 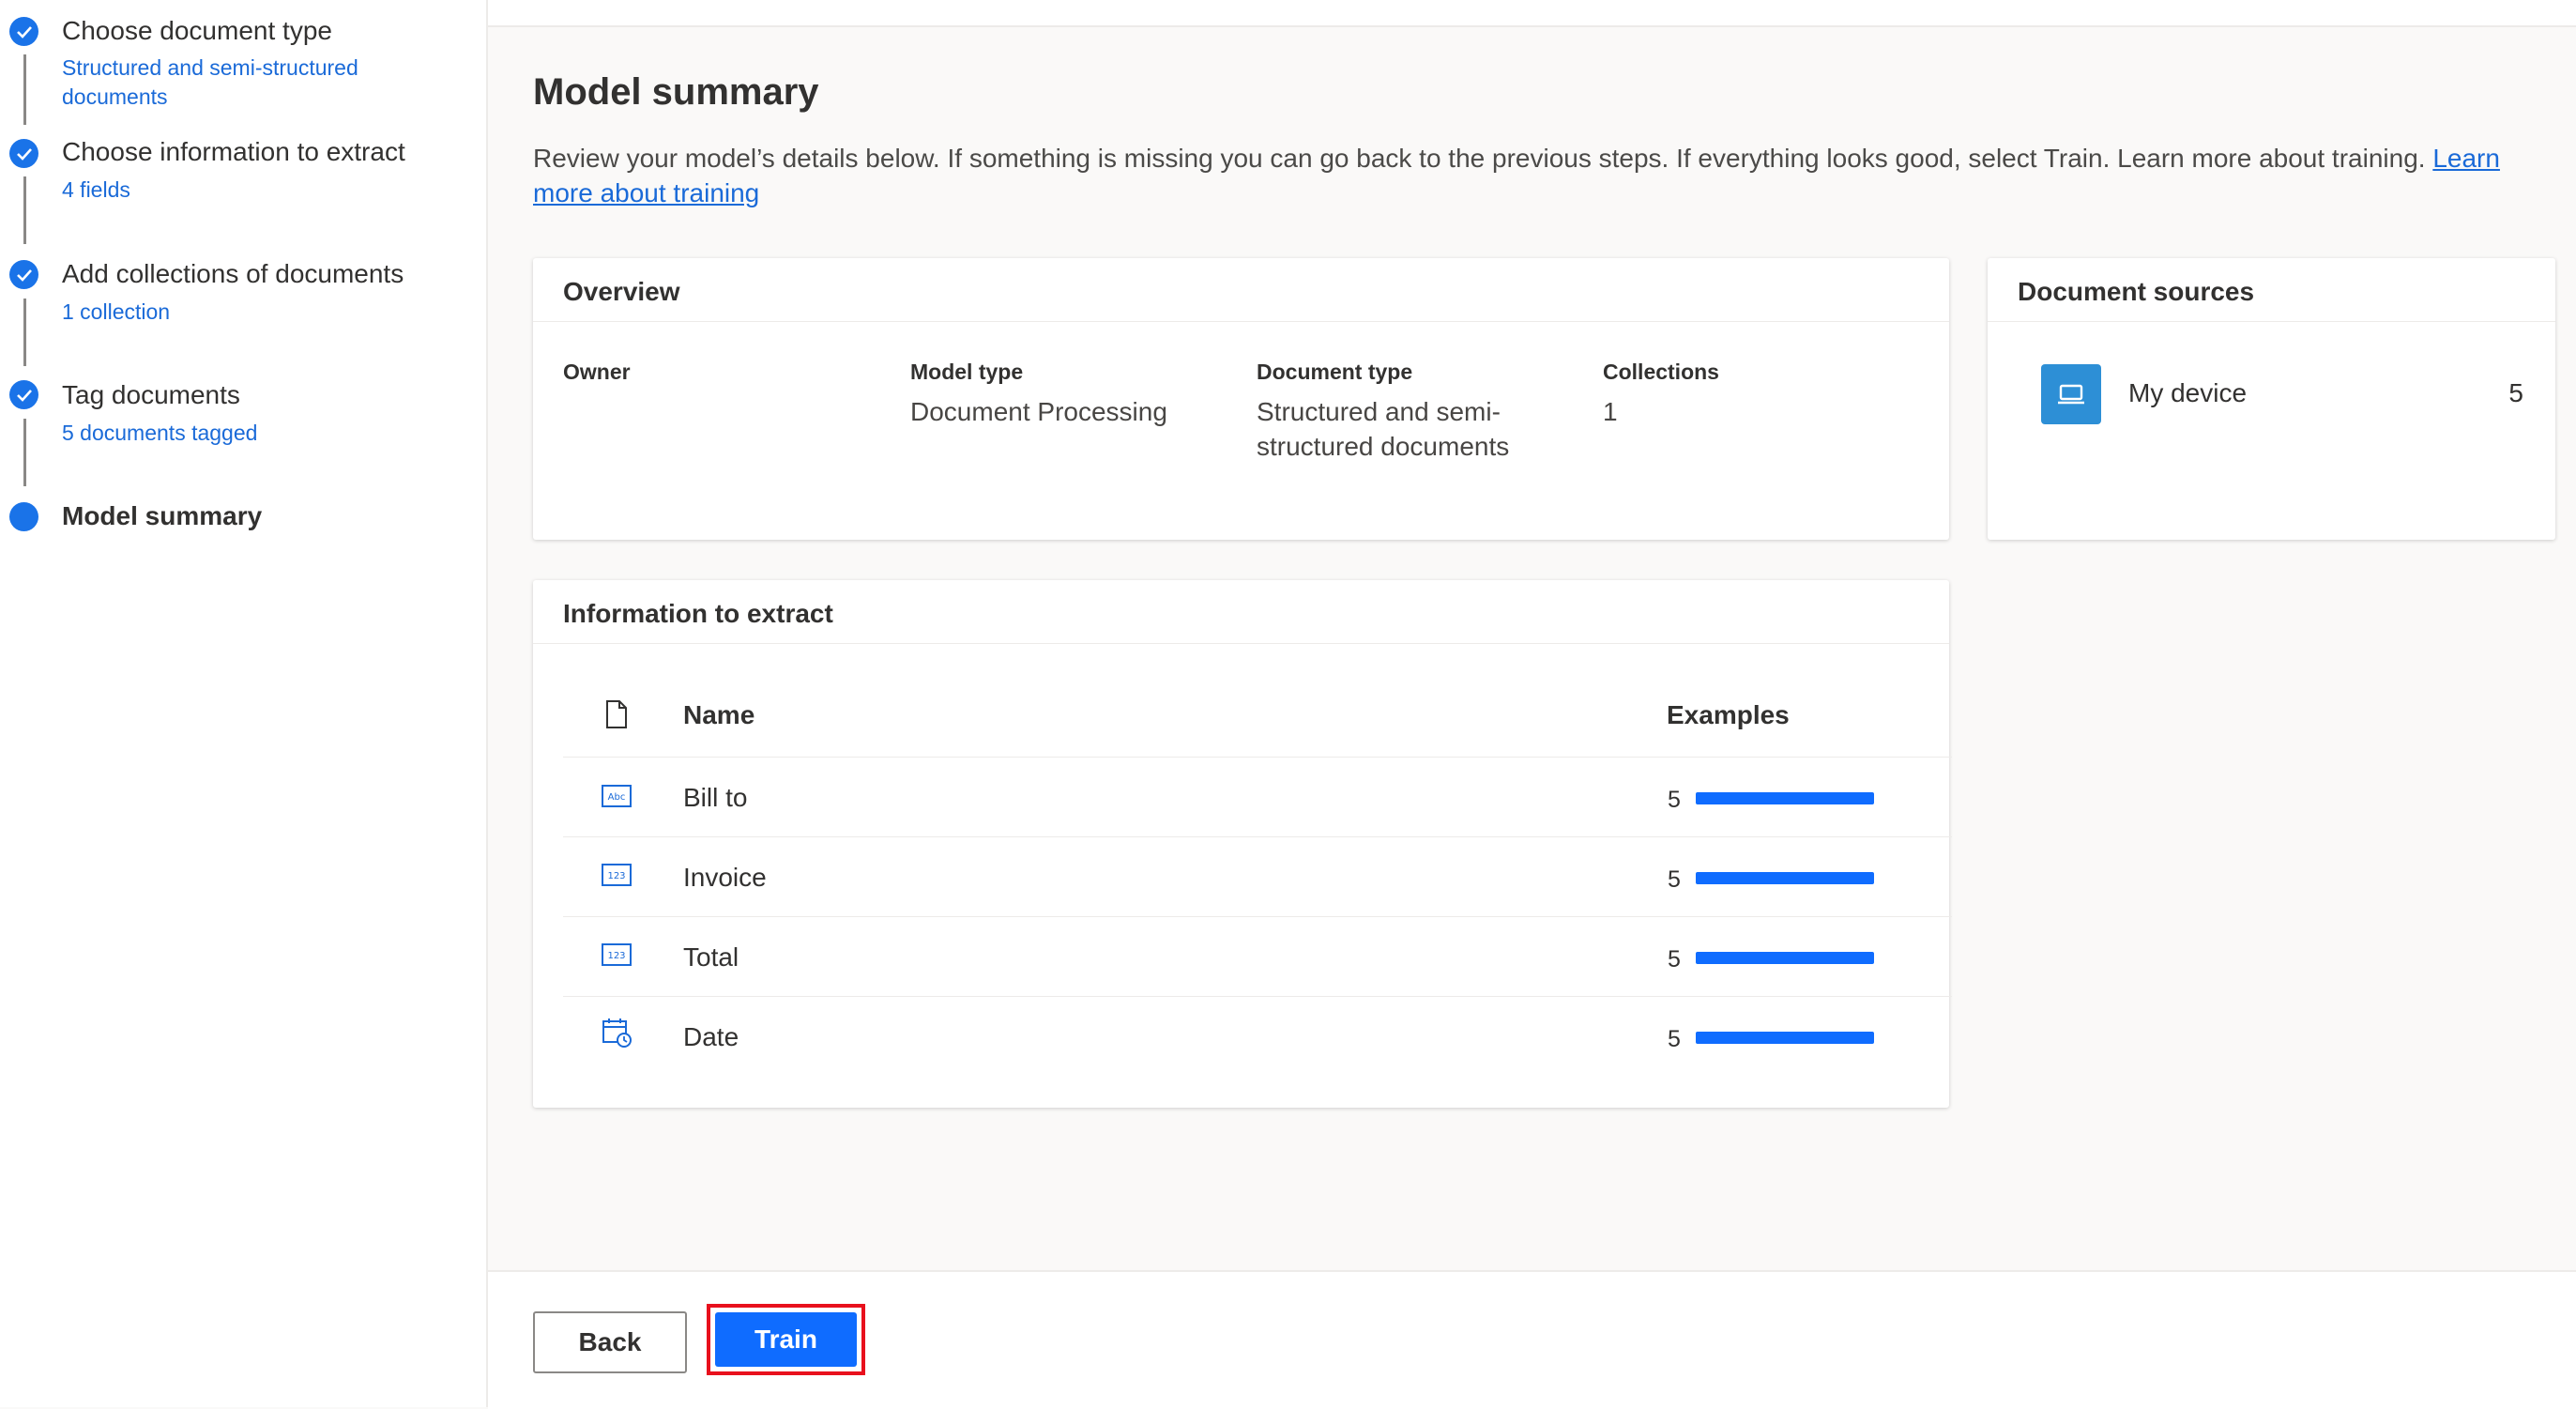 What do you see at coordinates (96, 190) in the screenshot?
I see `step-subtitle: 4 fields` at bounding box center [96, 190].